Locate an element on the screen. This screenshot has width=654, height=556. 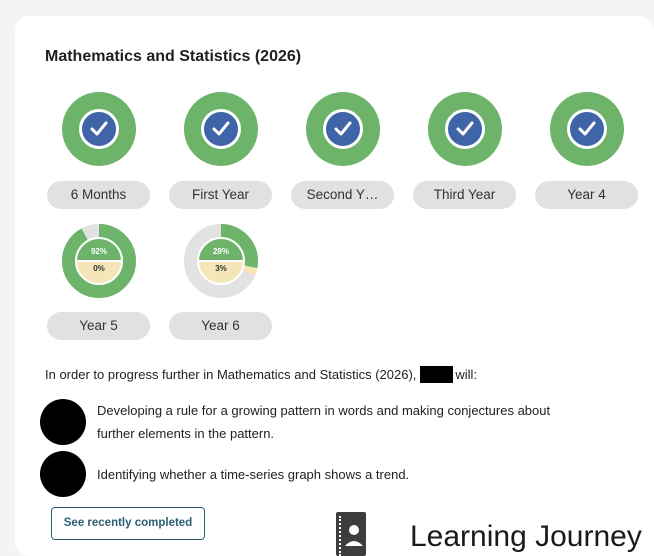
progress-tail: will: is located at coordinates (466, 374).